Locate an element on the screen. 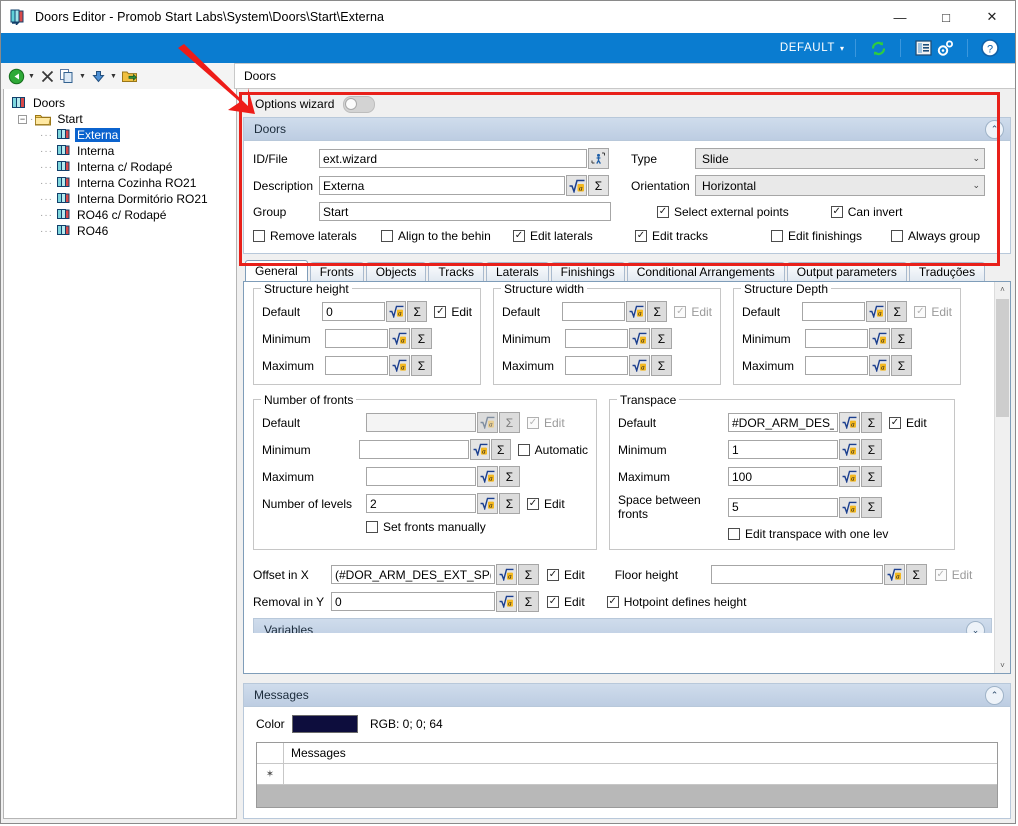 This screenshot has width=1018, height=826. levels-edit-checkbox: ✓ Edit is located at coordinates (546, 504).